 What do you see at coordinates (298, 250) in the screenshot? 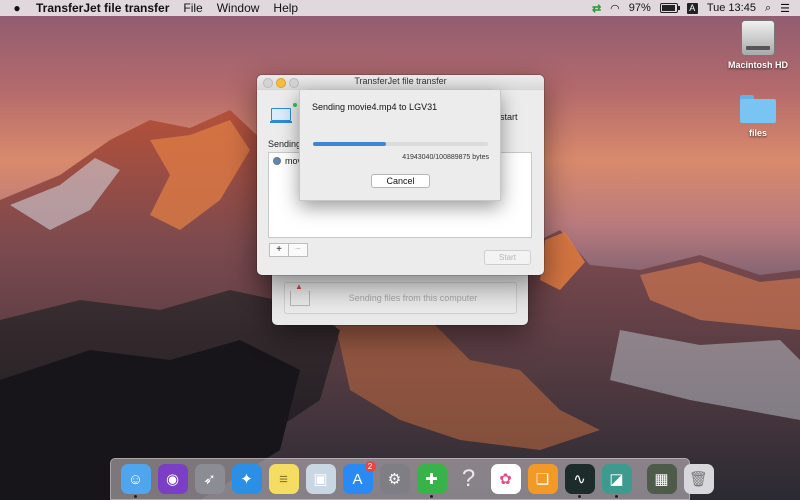
I see `remove-file-button: −` at bounding box center [298, 250].